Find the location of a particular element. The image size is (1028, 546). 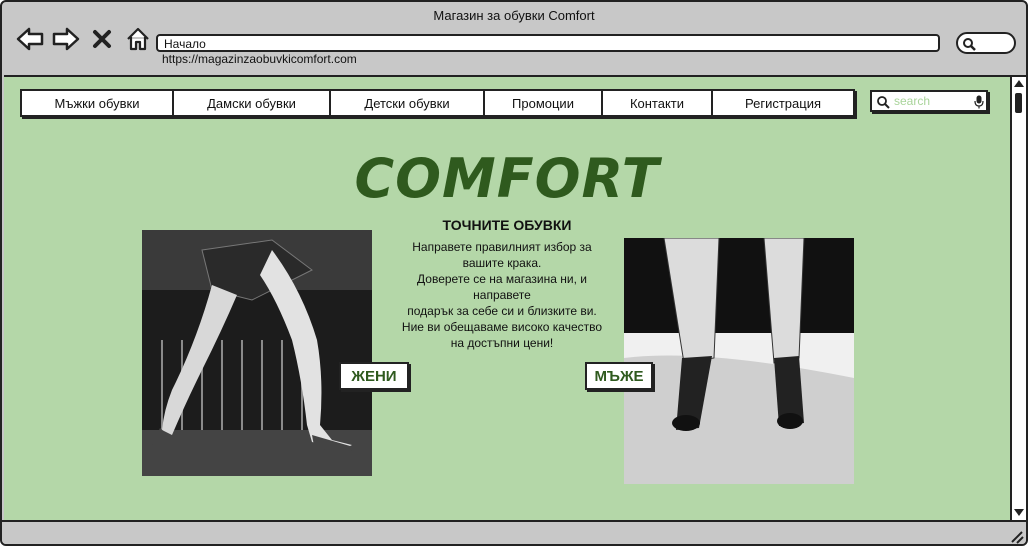

vertical-scrollbar is located at coordinates (1018, 297).